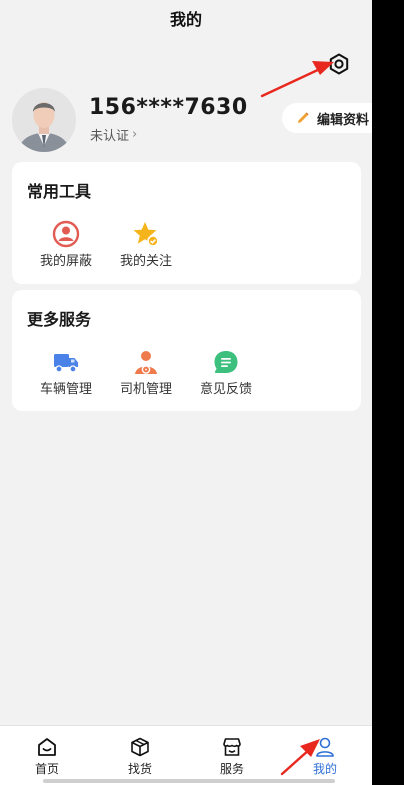 The image size is (404, 785). What do you see at coordinates (145, 389) in the screenshot?
I see `service-label: 司机管理` at bounding box center [145, 389].